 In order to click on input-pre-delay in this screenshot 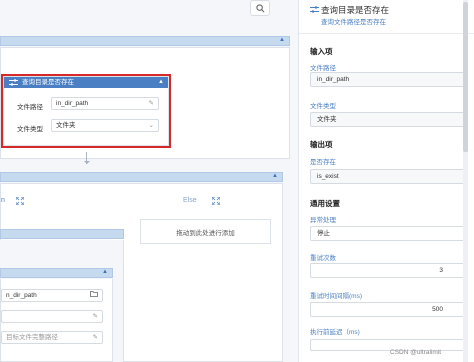, I will do `click(389, 345)`.